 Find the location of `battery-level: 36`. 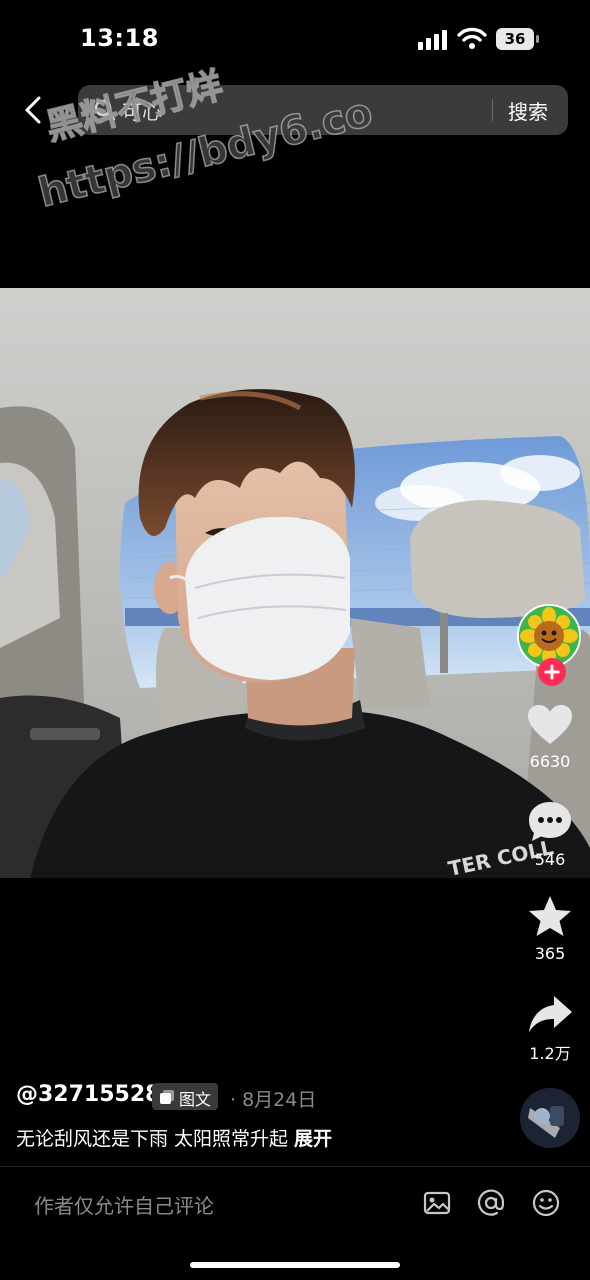

battery-level: 36 is located at coordinates (515, 39).